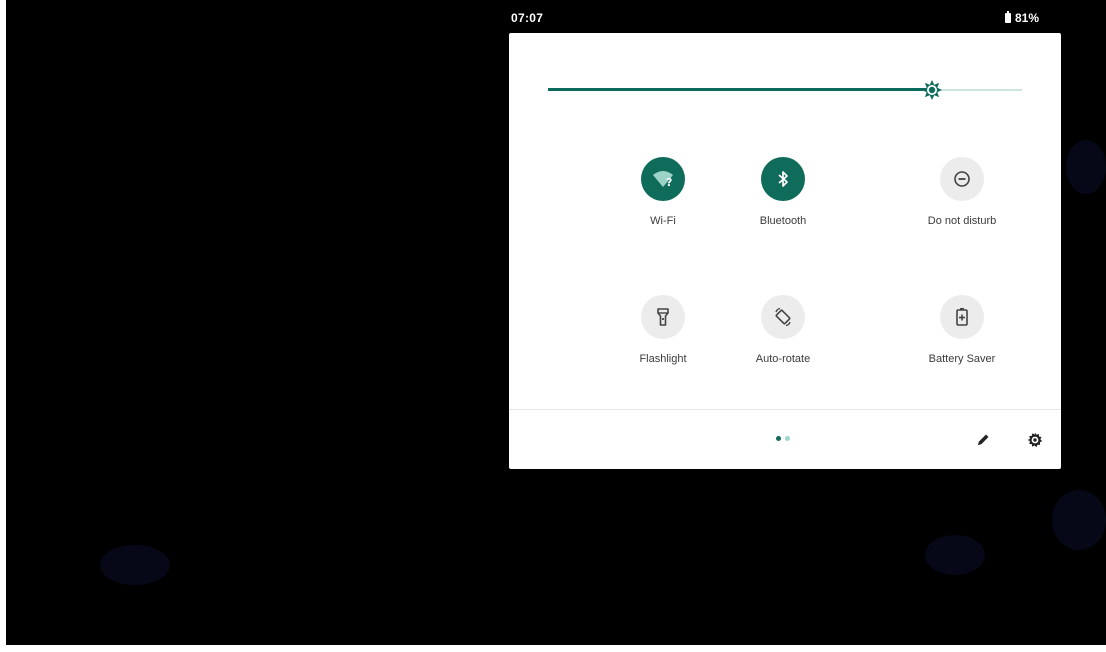 This screenshot has width=1106, height=652. What do you see at coordinates (787, 438) in the screenshot?
I see `page-dot-inactive` at bounding box center [787, 438].